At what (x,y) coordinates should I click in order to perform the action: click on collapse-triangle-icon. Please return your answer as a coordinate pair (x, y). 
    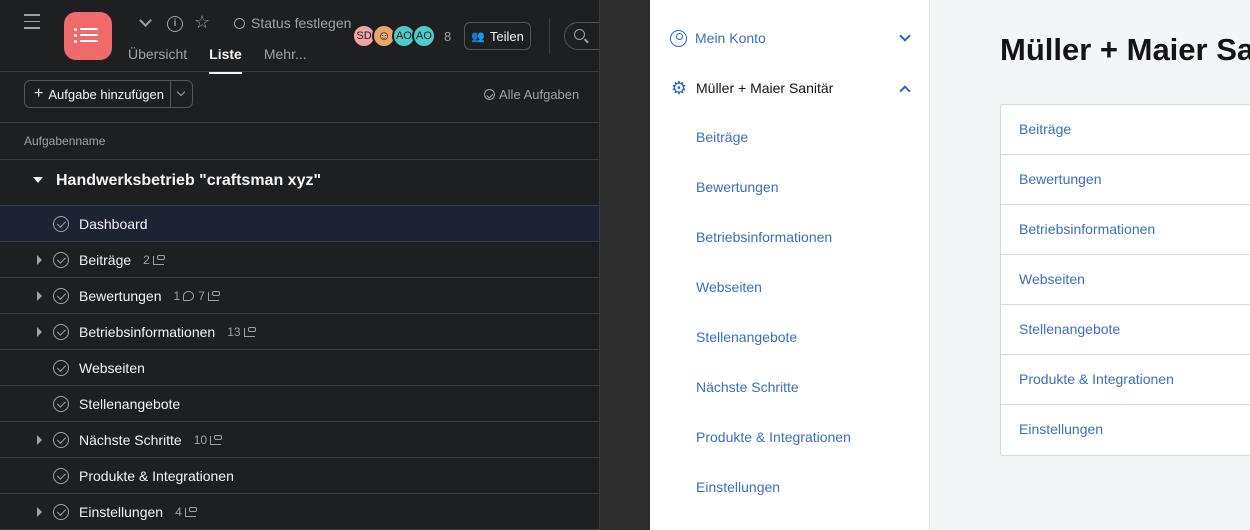
    Looking at the image, I should click on (38, 180).